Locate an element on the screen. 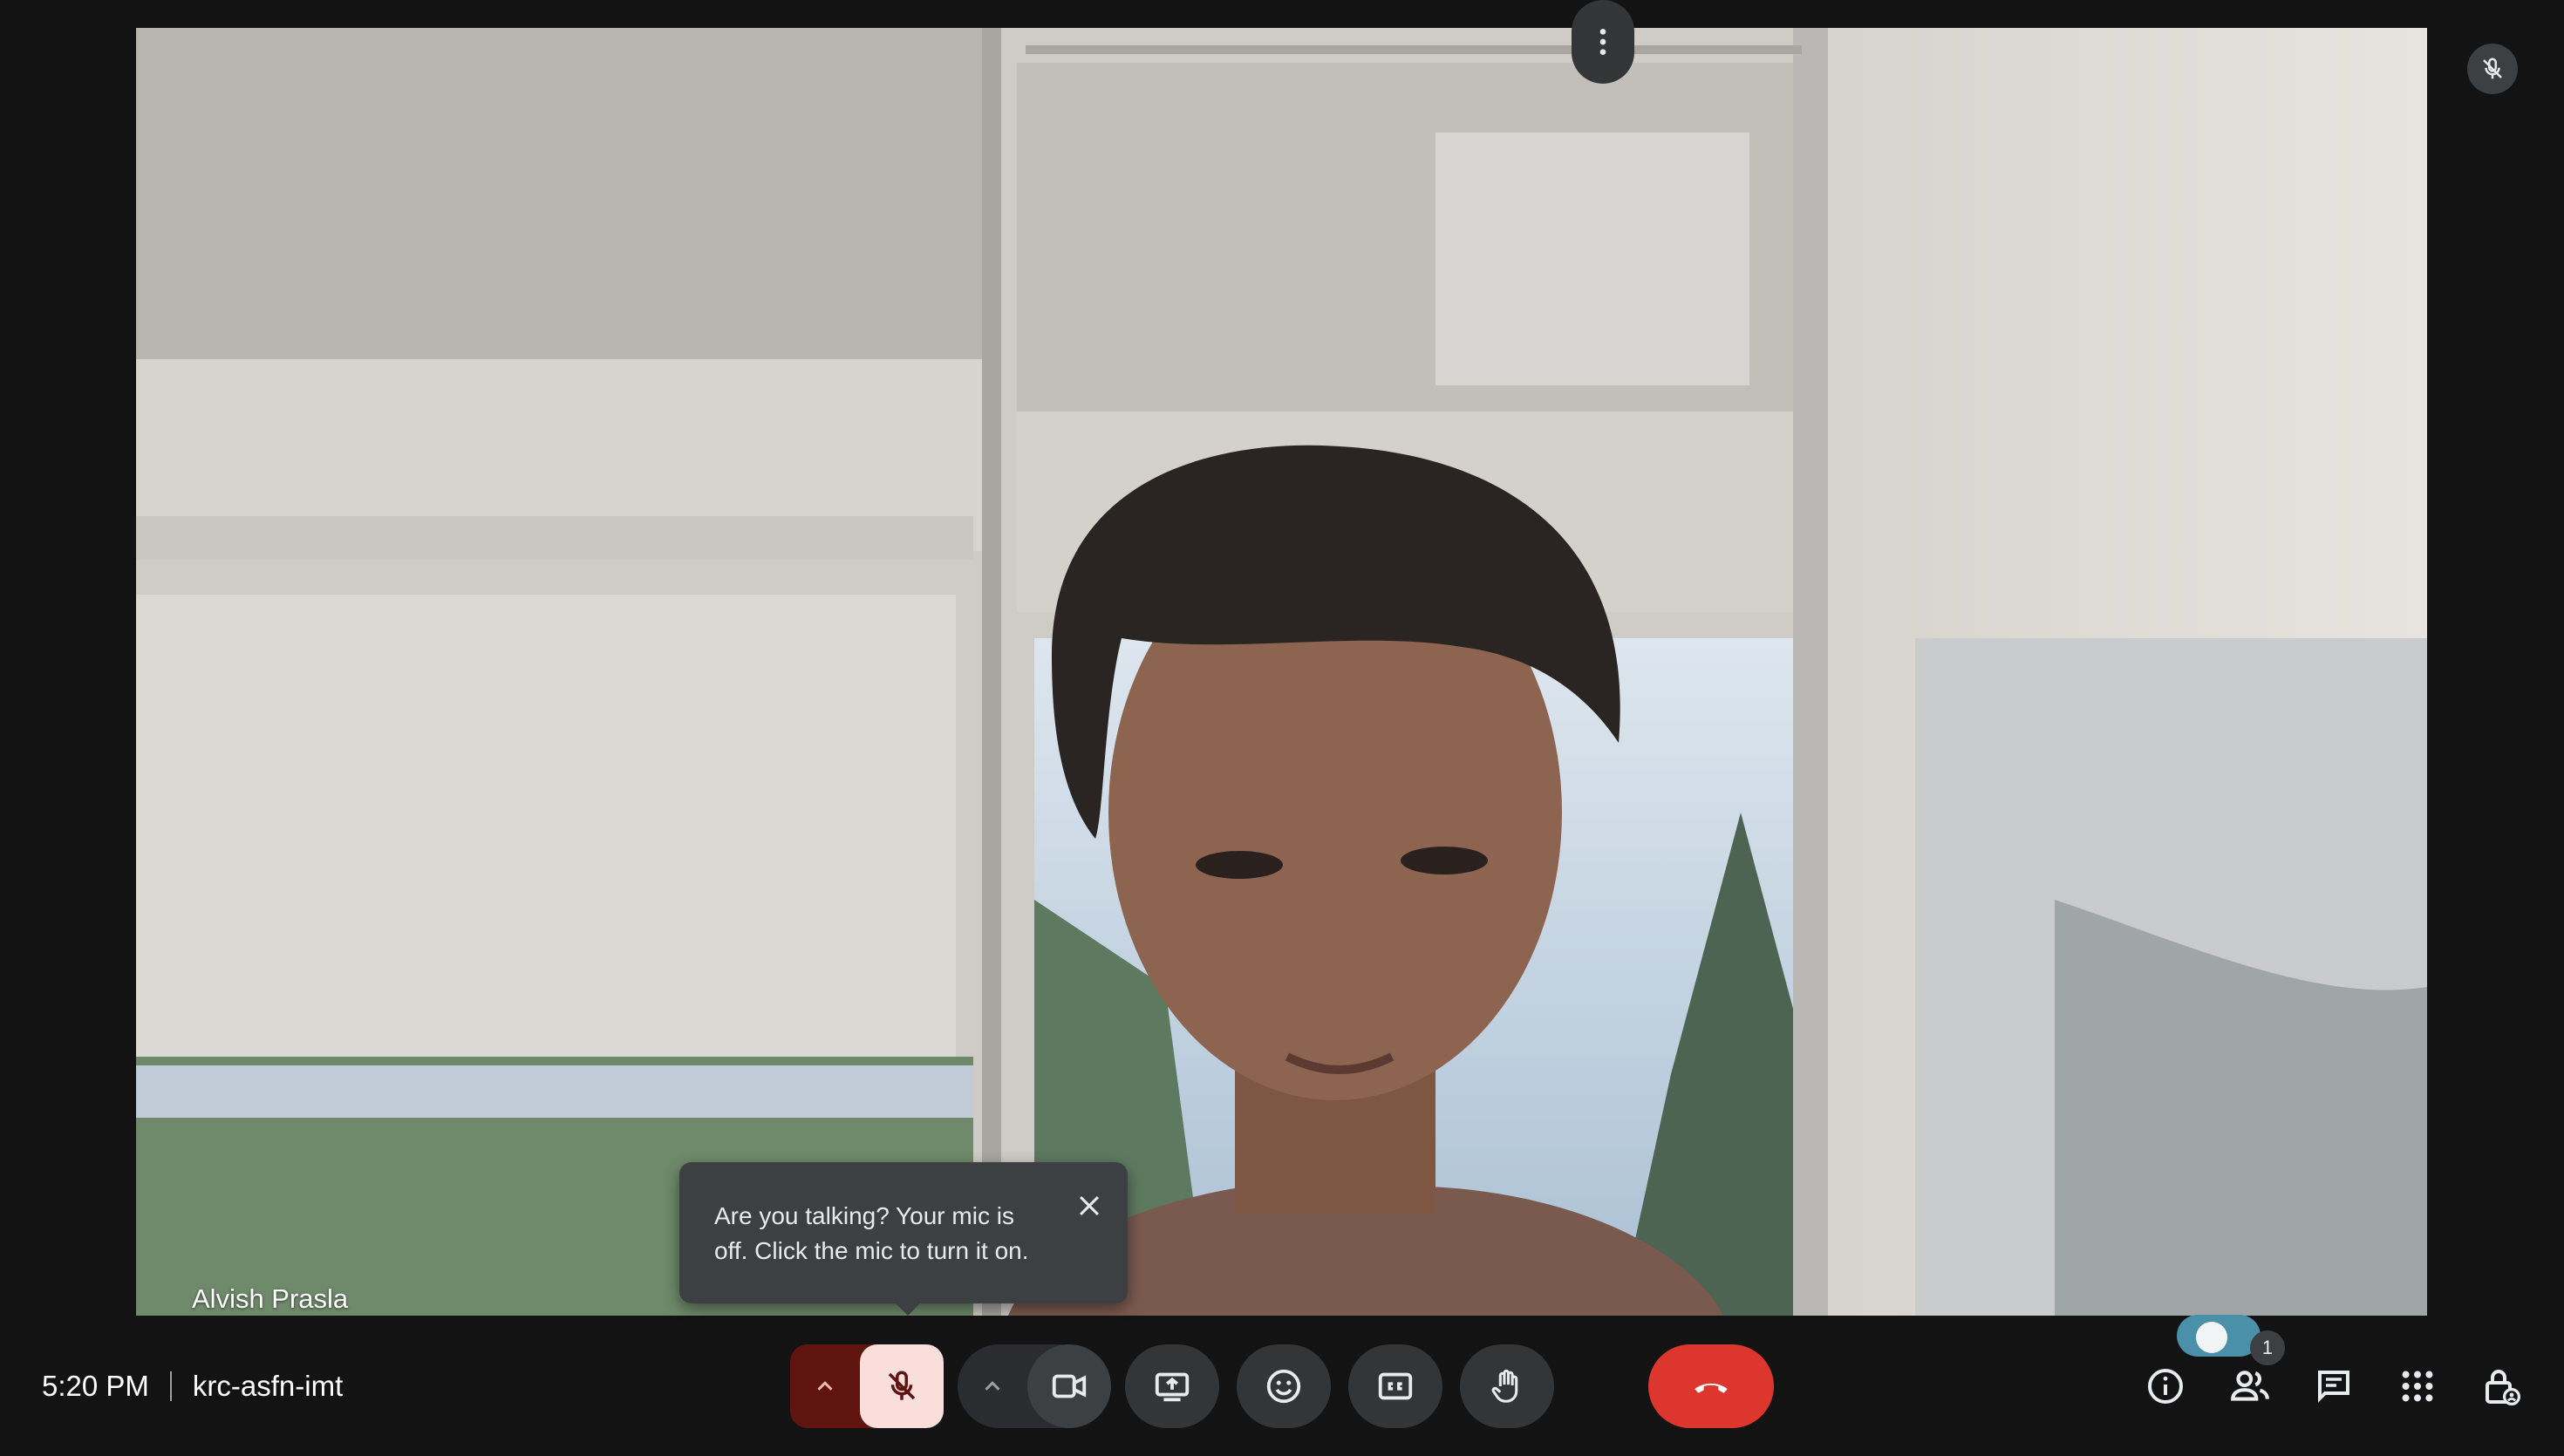 The width and height of the screenshot is (2564, 1456). meeting-code: krc-asfn-imt is located at coordinates (268, 1386).